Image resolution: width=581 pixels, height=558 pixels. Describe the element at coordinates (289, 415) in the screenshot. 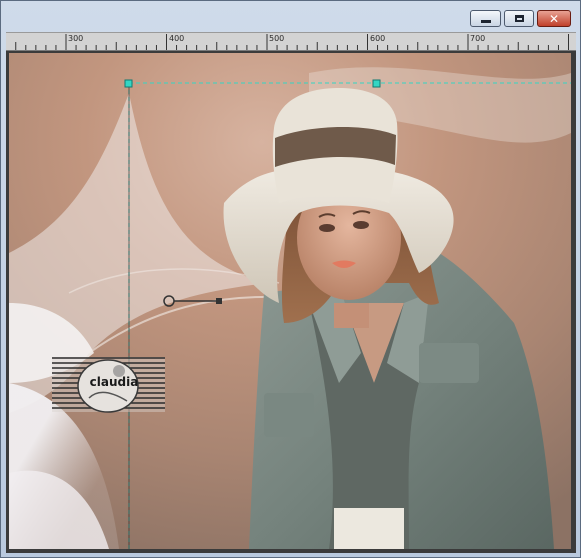

I see `pocket-left` at that location.